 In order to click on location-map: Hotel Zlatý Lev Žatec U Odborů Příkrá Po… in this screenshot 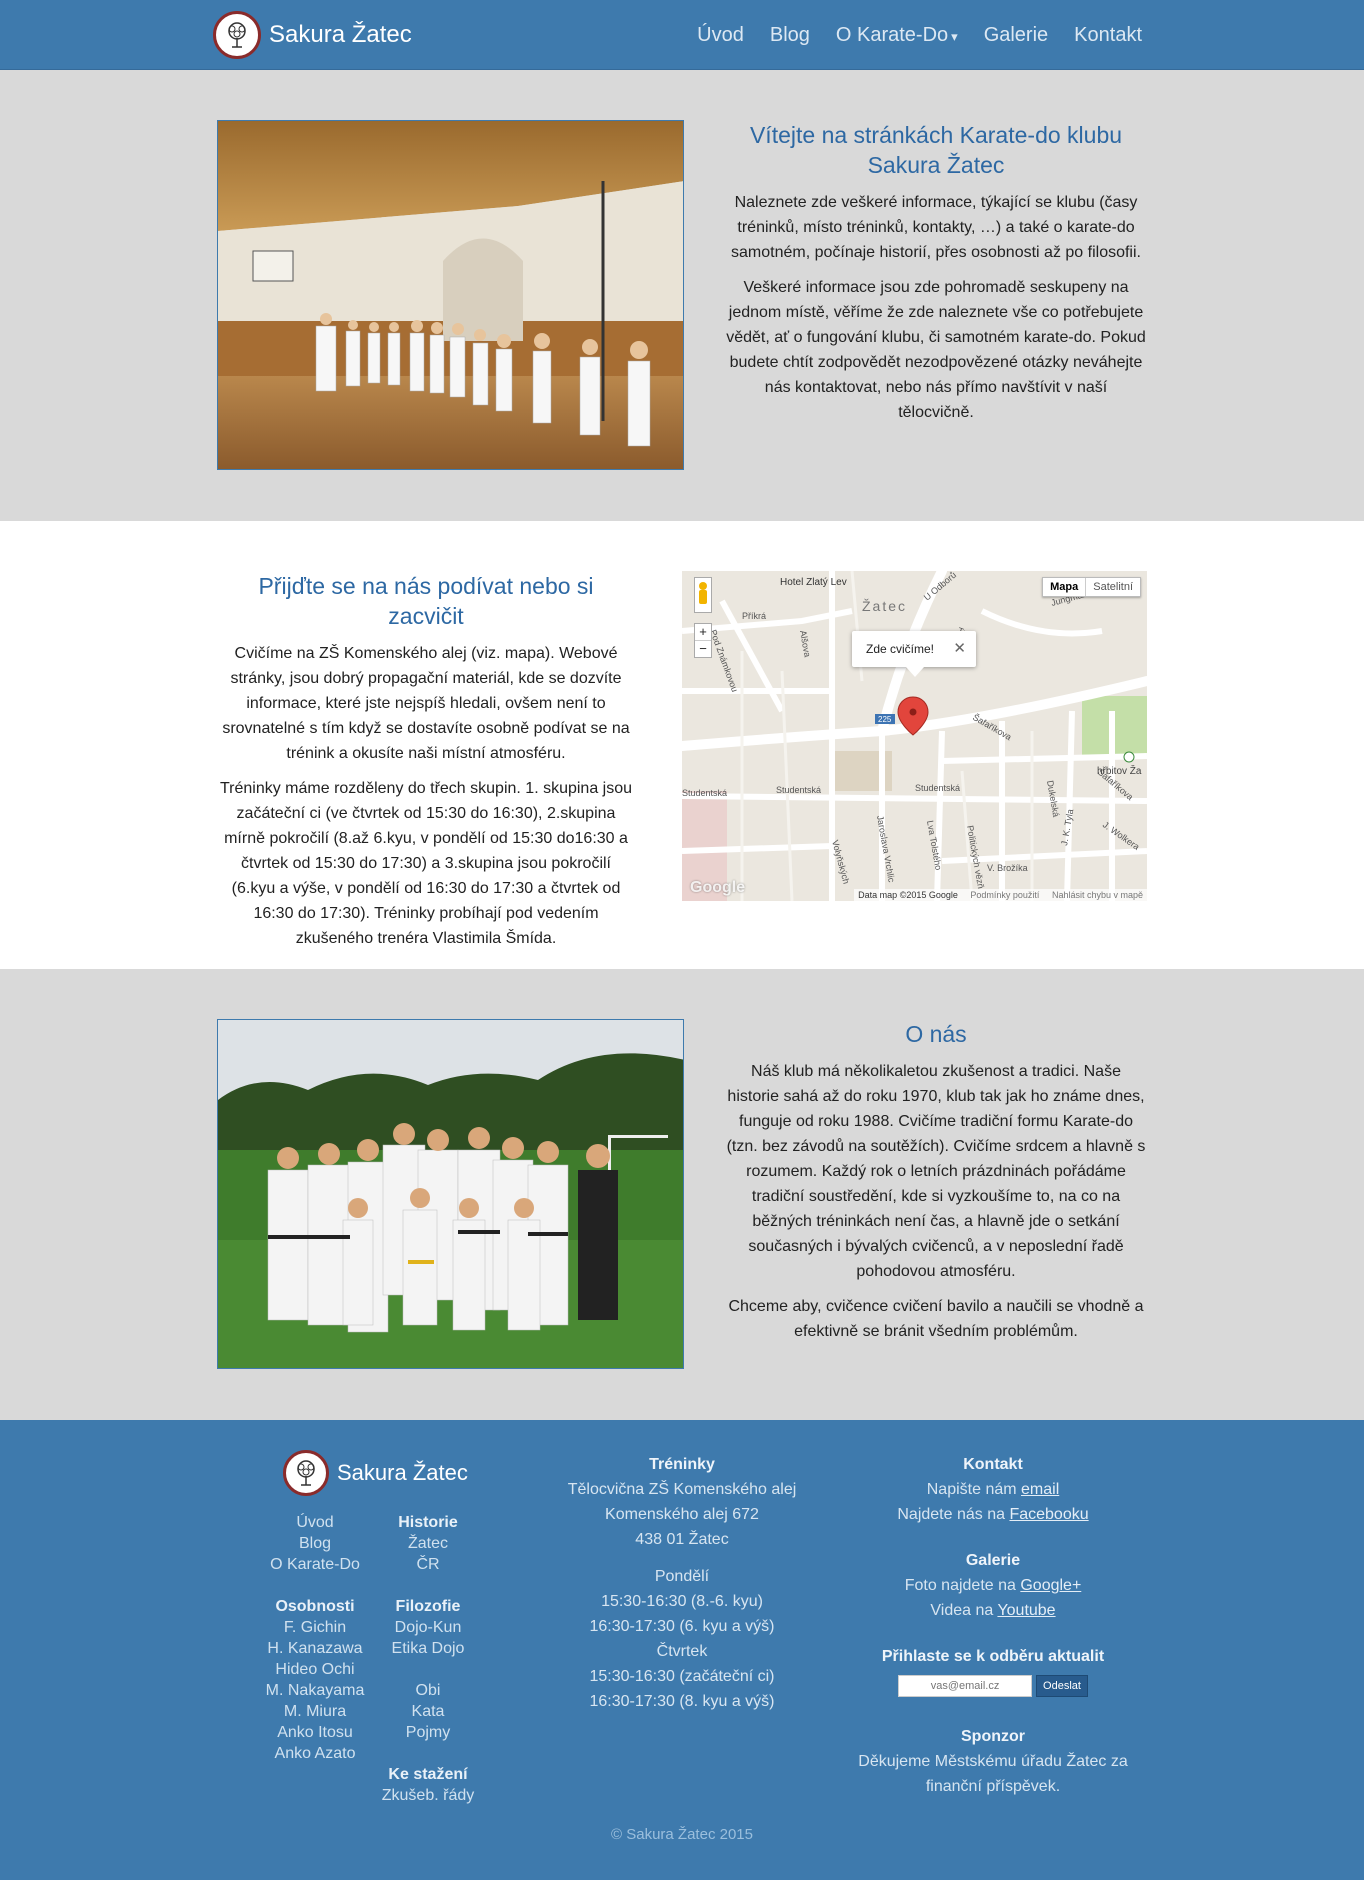, I will do `click(914, 736)`.